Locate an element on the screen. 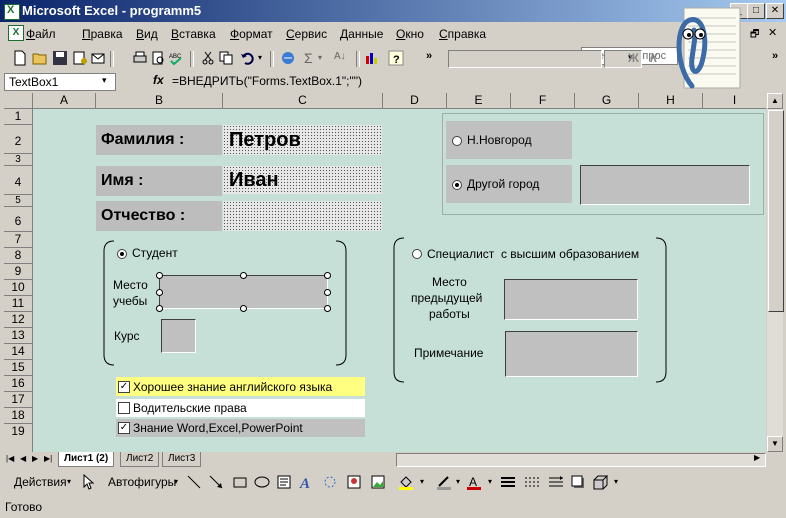 This screenshot has height=518, width=786. menu-view: Вид is located at coordinates (147, 34).